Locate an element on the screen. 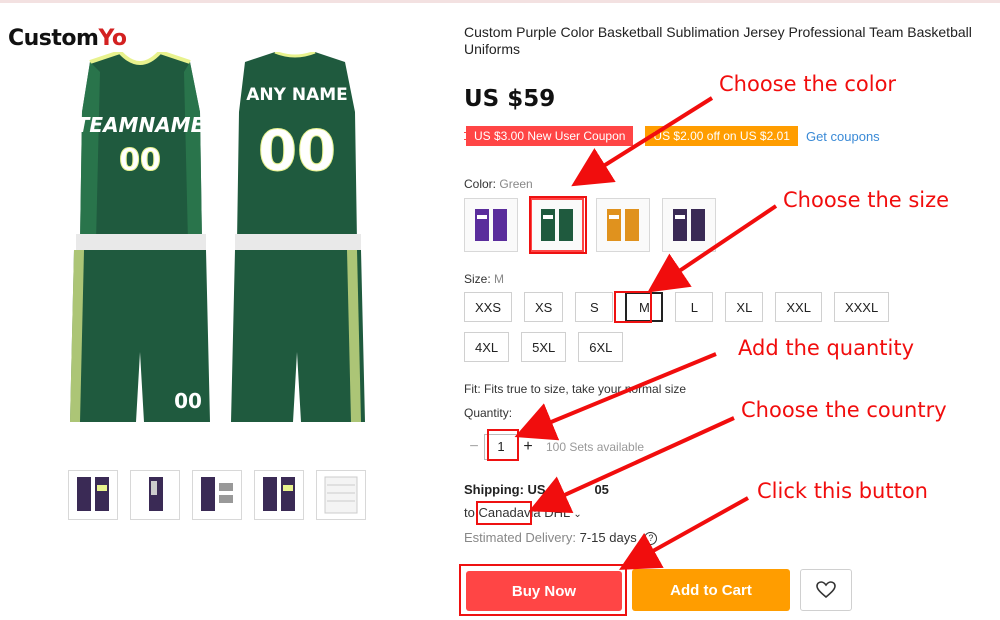 This screenshot has width=1000, height=620. annotation-add-quantity: Add the quantity is located at coordinates (826, 348).